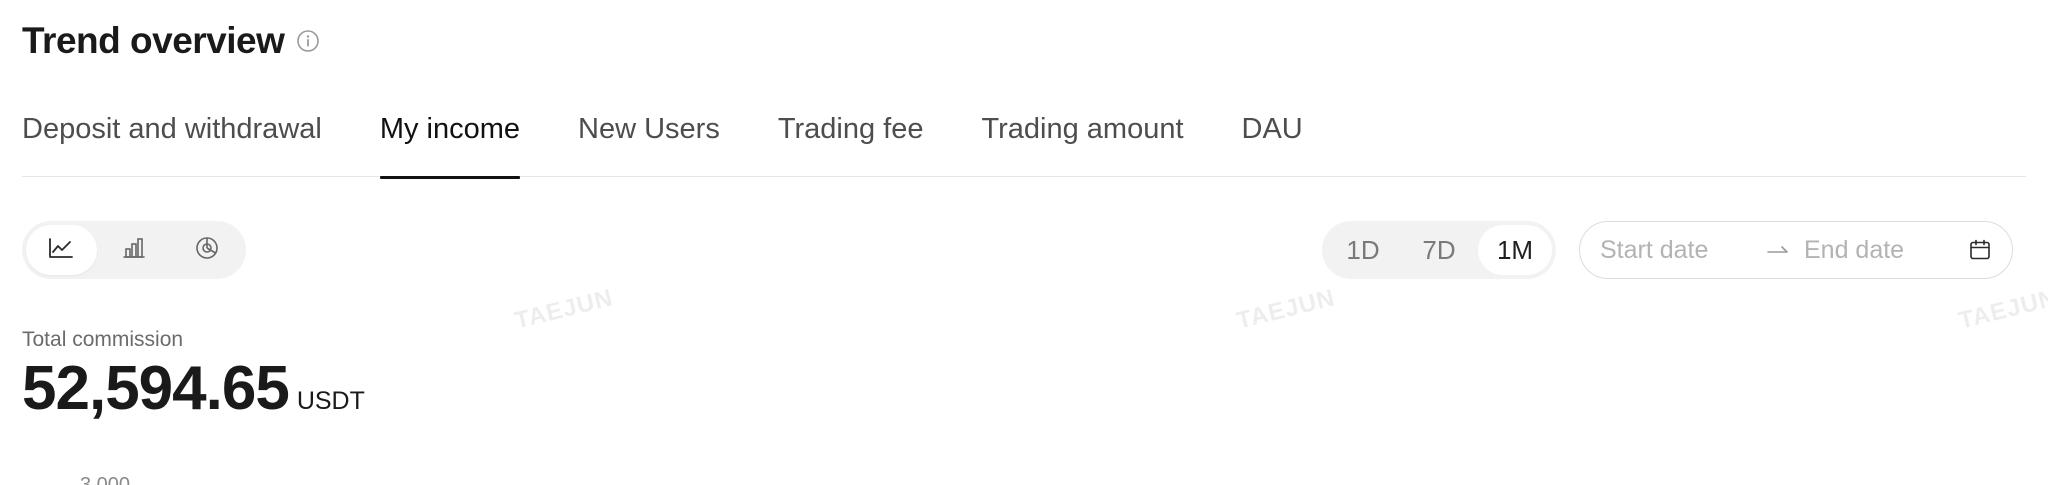 This screenshot has height=485, width=2048. Describe the element at coordinates (1272, 141) in the screenshot. I see `tab-dau: DAU` at that location.